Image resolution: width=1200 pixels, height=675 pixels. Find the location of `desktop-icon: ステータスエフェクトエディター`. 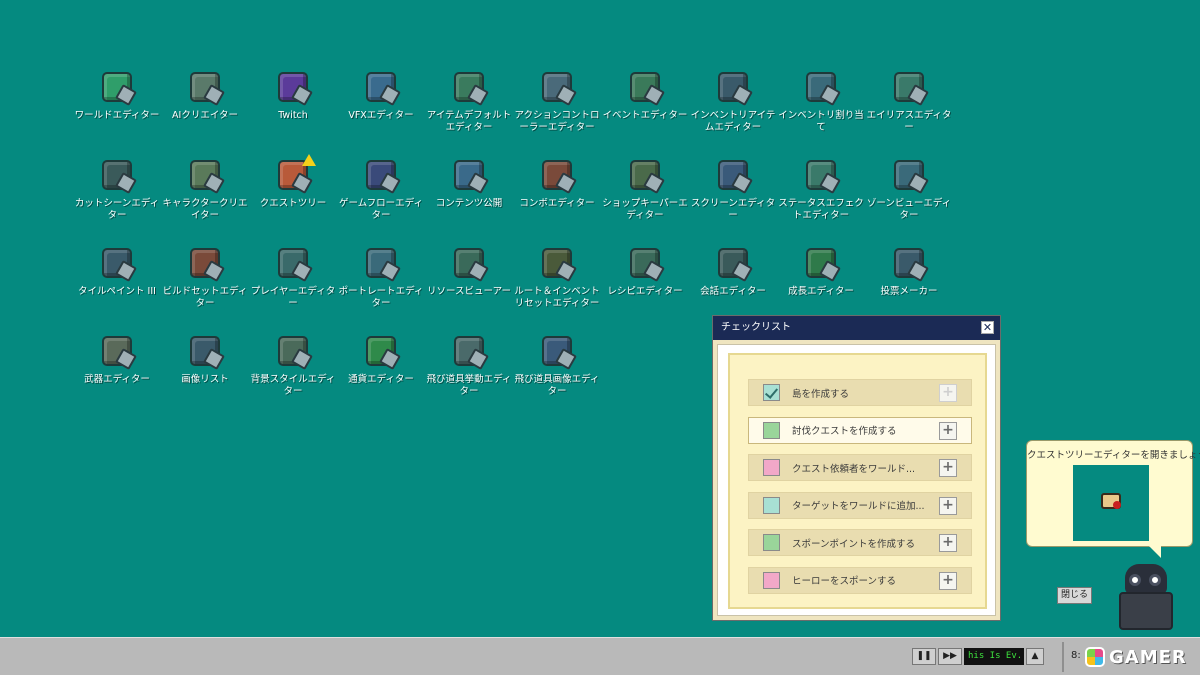

desktop-icon: ステータスエフェクトエディター is located at coordinates (821, 201).